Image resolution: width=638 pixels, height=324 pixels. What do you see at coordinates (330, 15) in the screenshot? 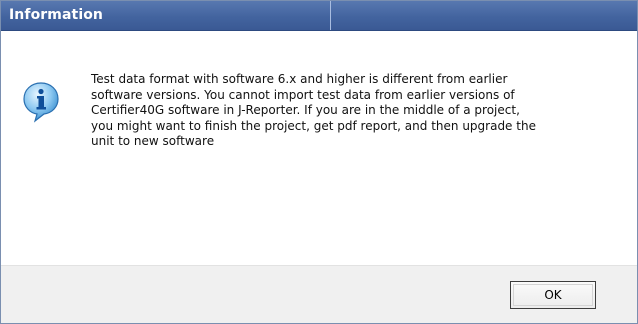
I see `title-bar-divider` at bounding box center [330, 15].